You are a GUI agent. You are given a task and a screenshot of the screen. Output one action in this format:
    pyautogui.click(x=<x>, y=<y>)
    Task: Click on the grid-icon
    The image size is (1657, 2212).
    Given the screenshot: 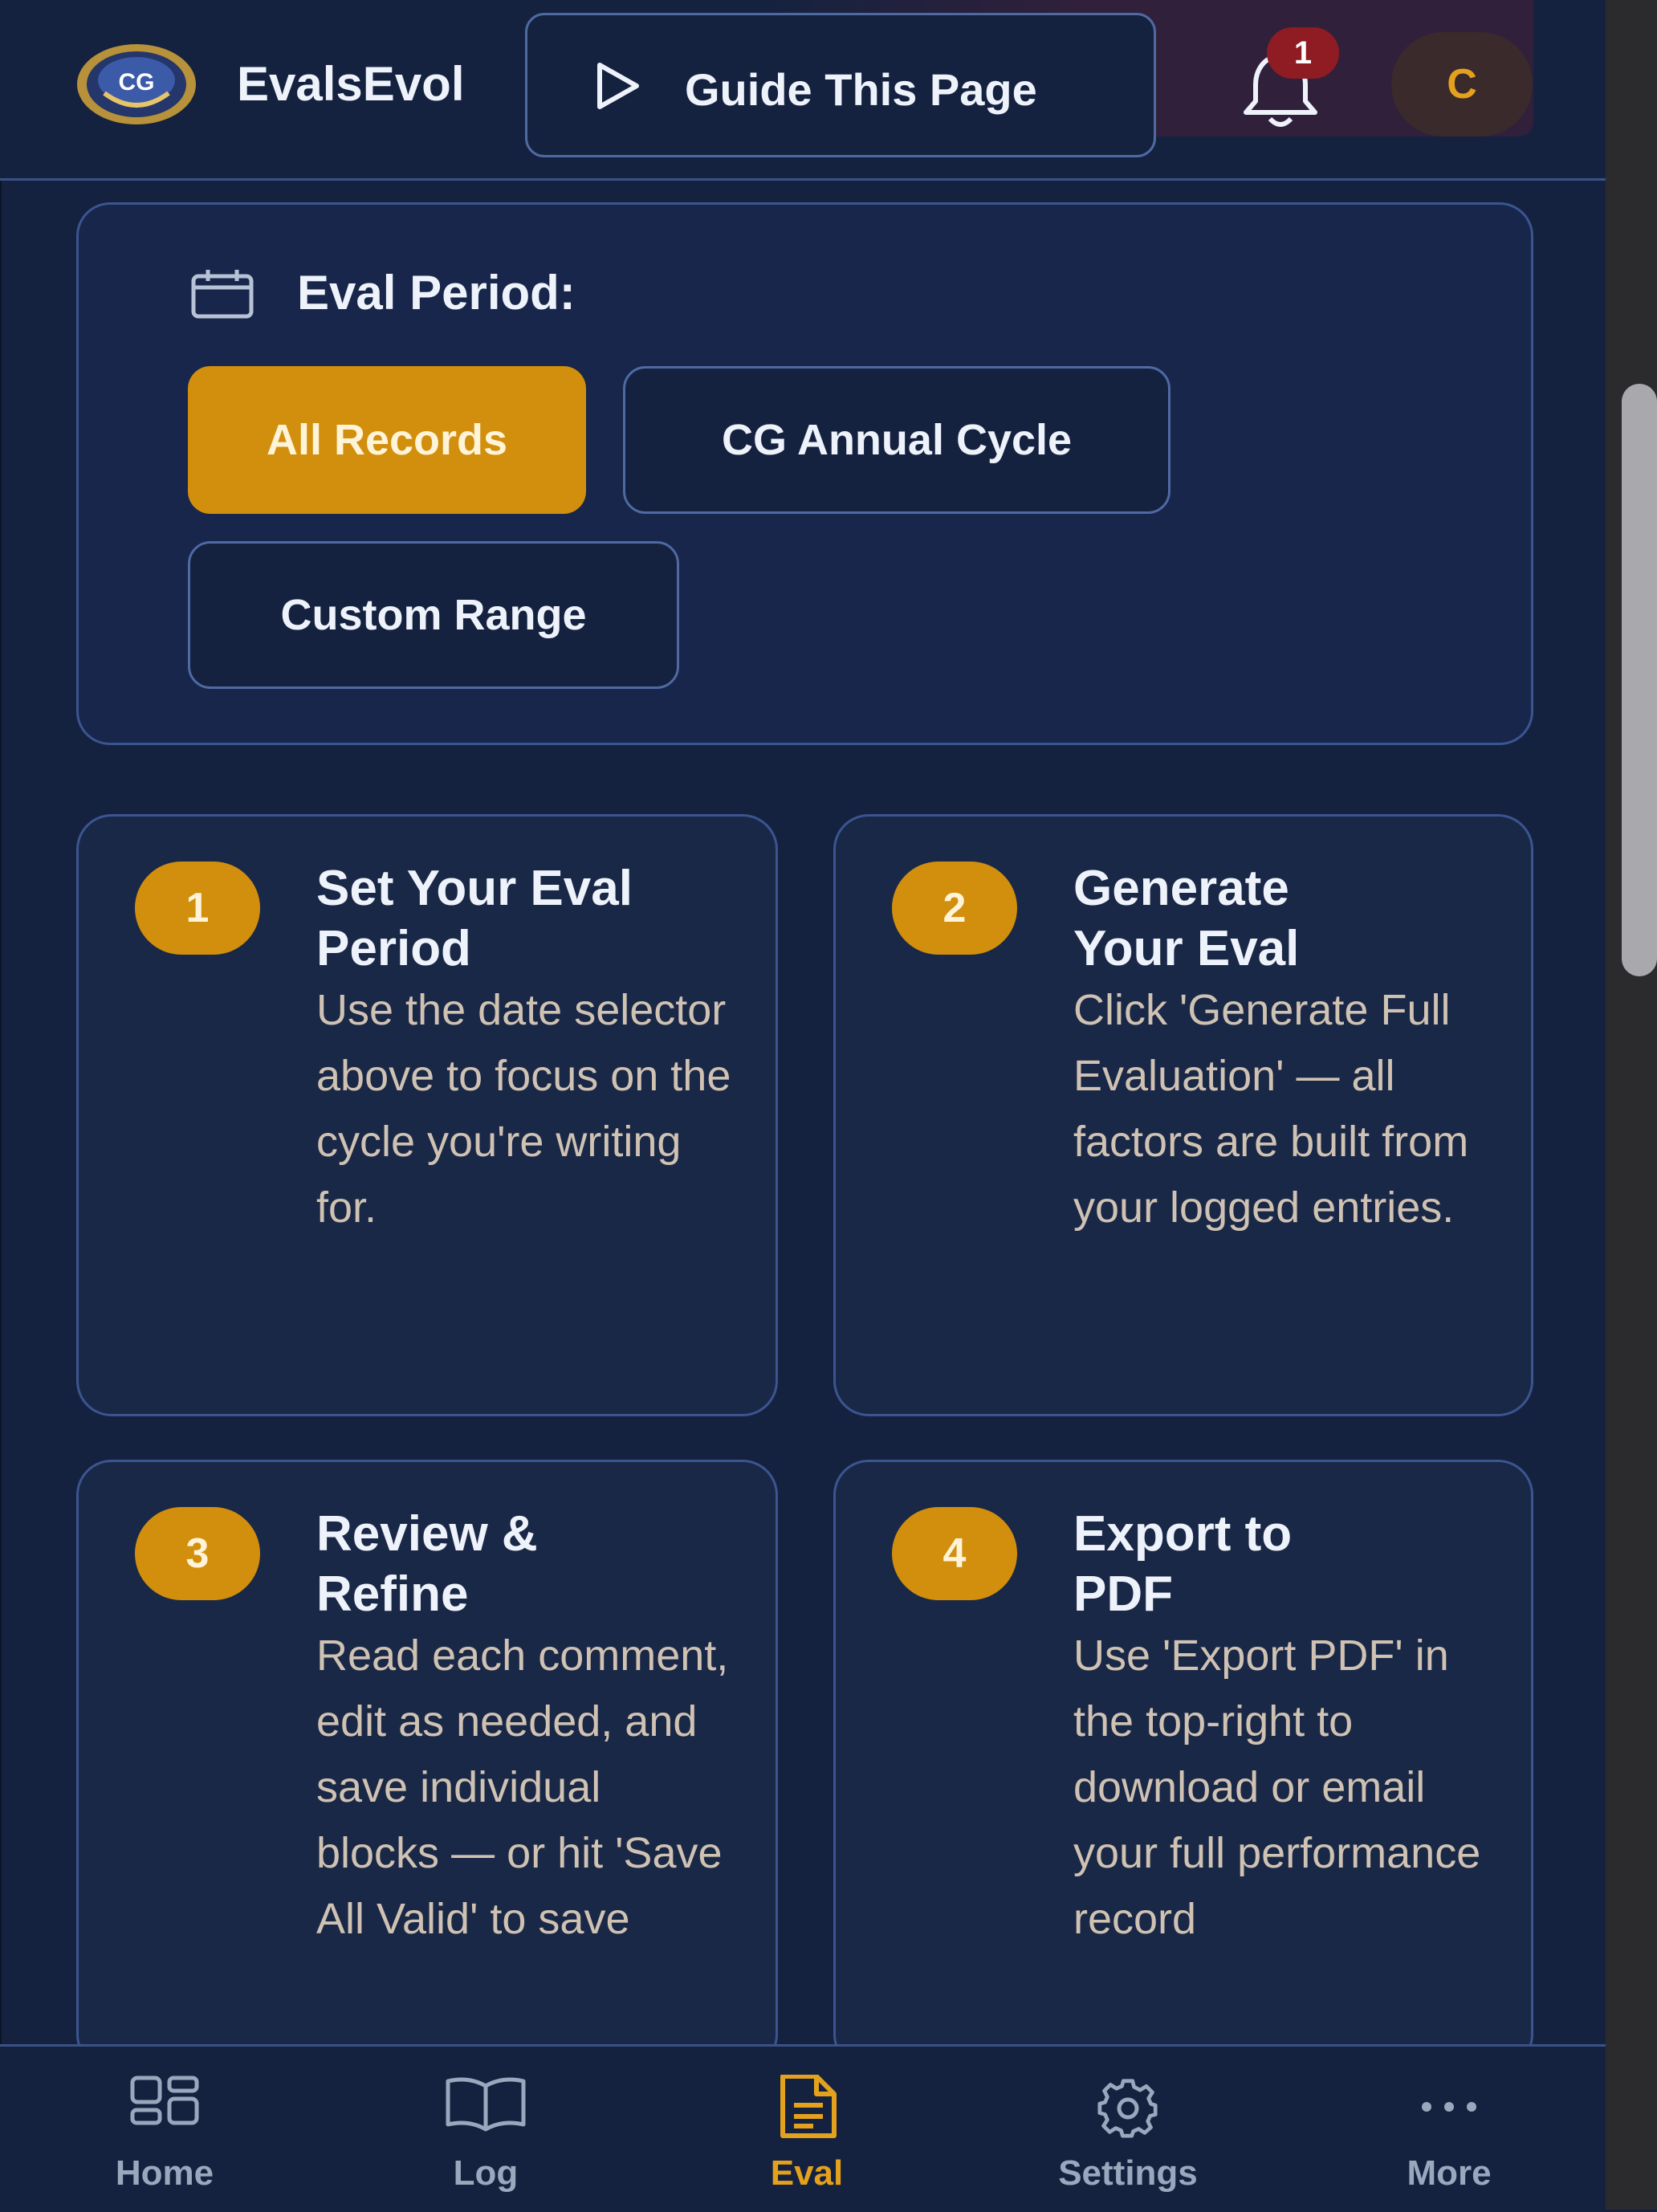 What is the action you would take?
    pyautogui.click(x=164, y=2100)
    